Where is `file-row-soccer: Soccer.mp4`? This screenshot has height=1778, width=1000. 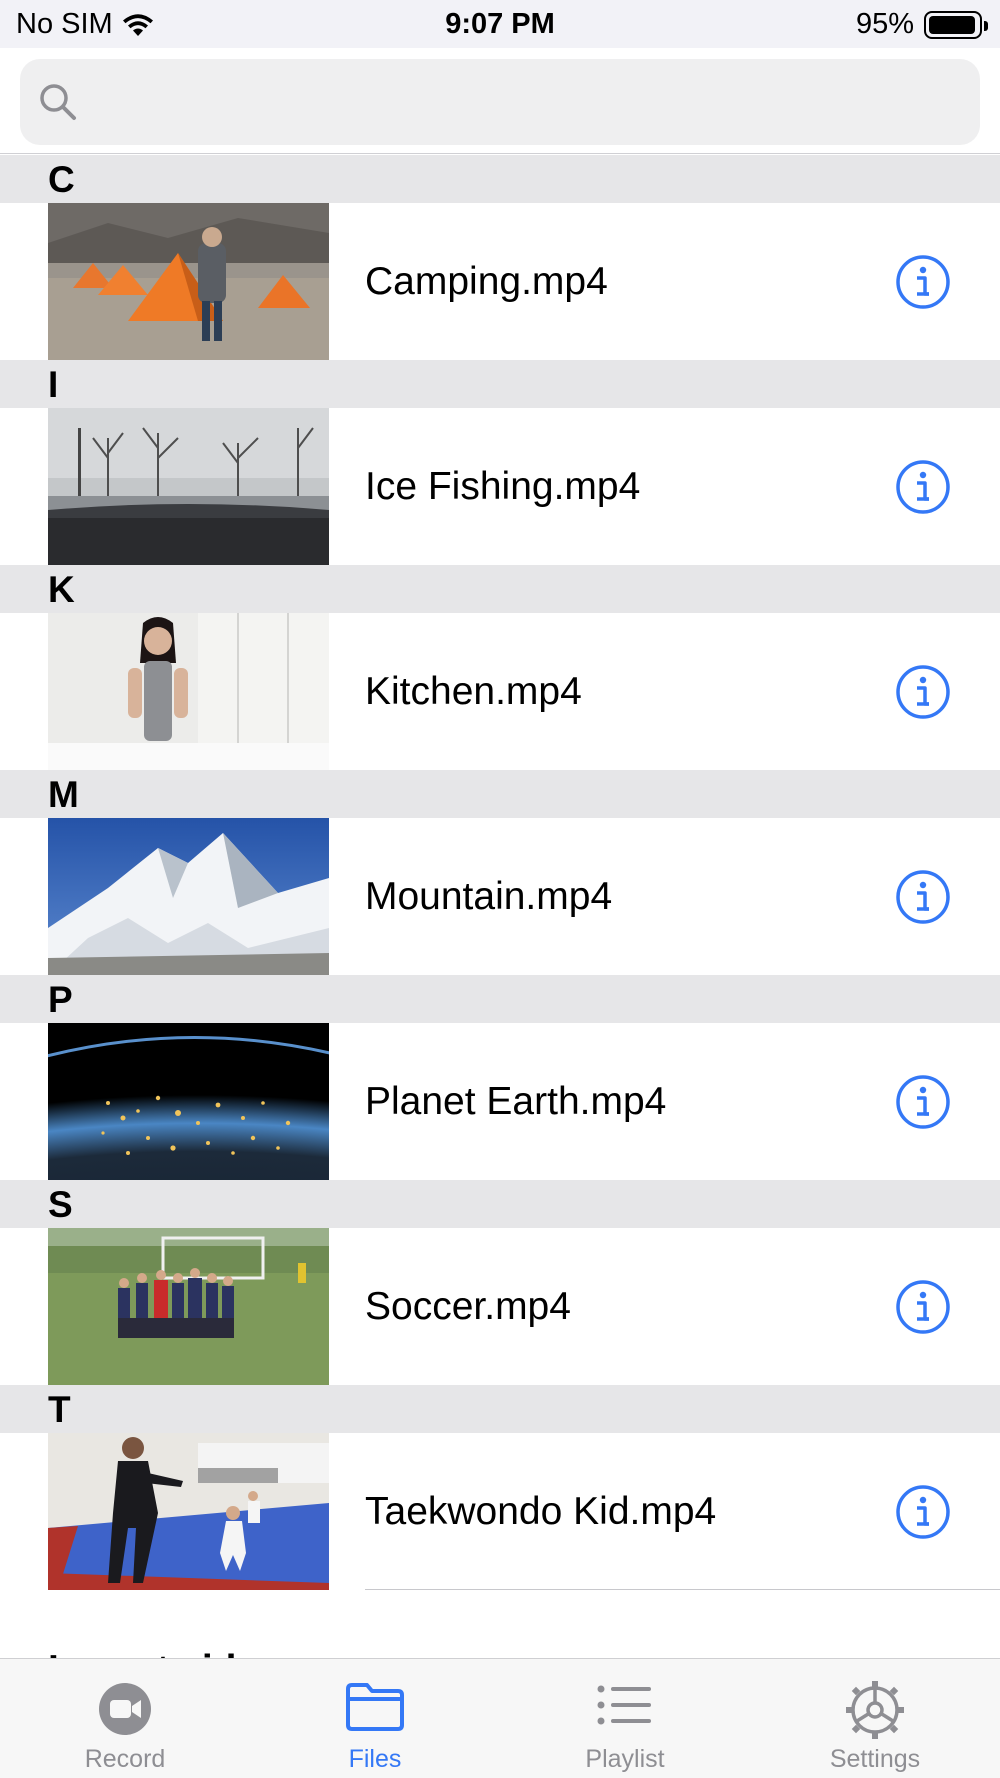 file-row-soccer: Soccer.mp4 is located at coordinates (500, 1306).